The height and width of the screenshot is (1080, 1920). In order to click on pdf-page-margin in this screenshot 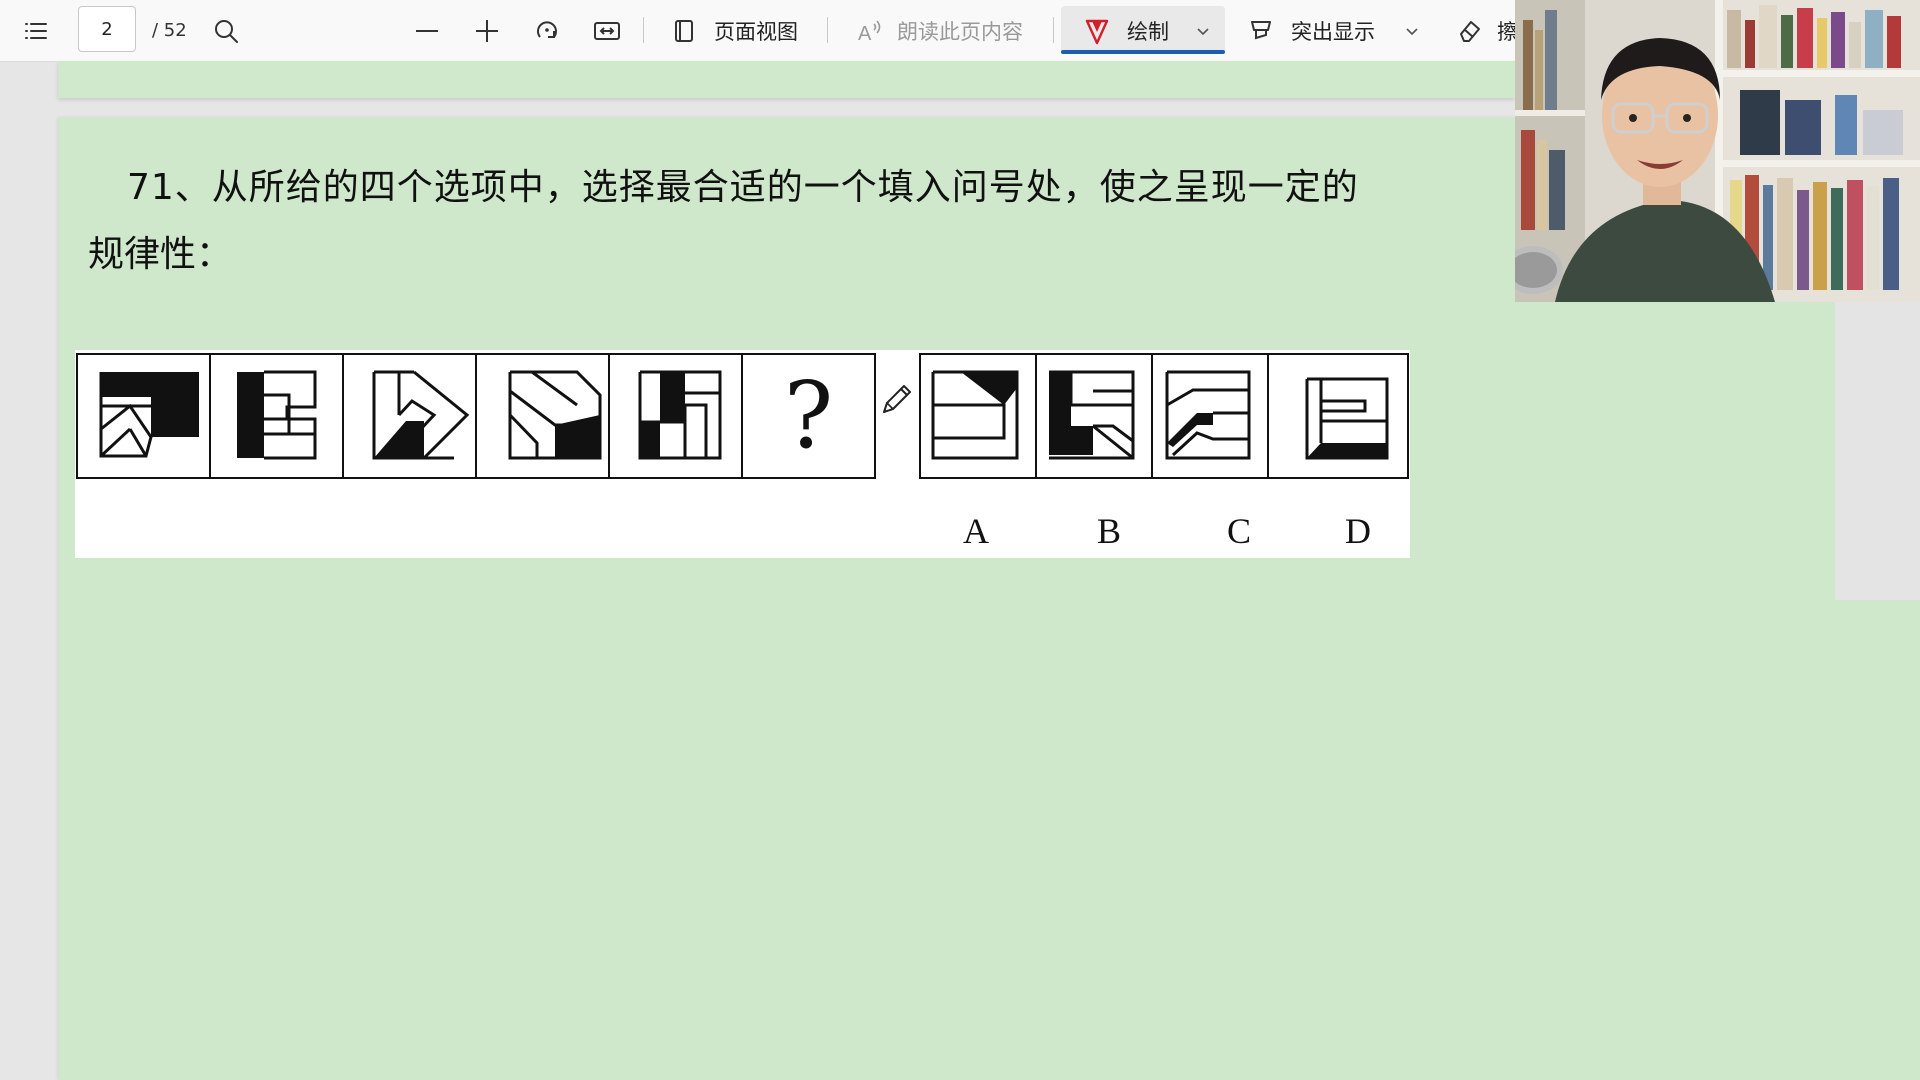, I will do `click(1877, 840)`.